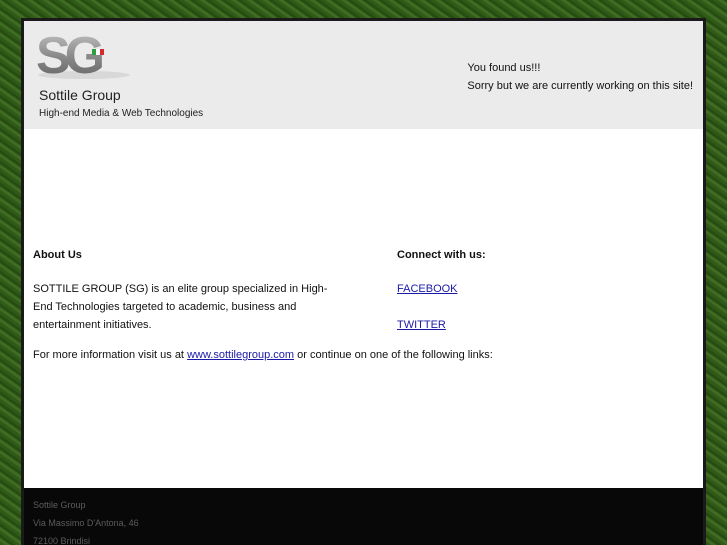  Describe the element at coordinates (102, 52) in the screenshot. I see `flag-red` at that location.